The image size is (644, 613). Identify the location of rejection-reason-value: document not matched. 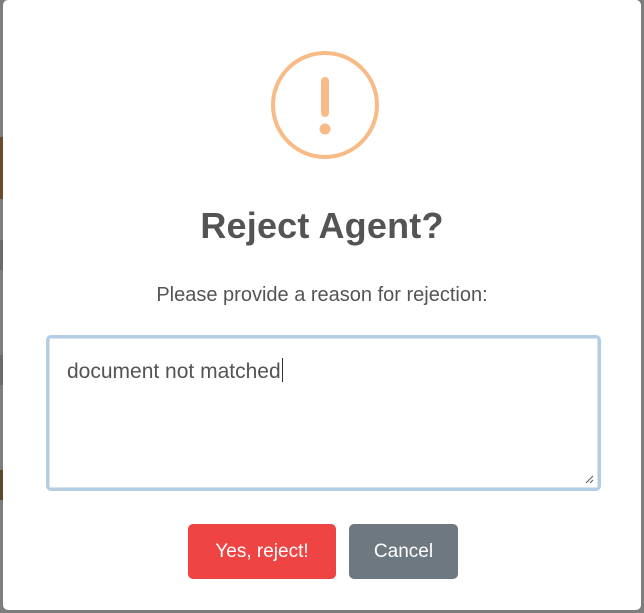
(174, 371).